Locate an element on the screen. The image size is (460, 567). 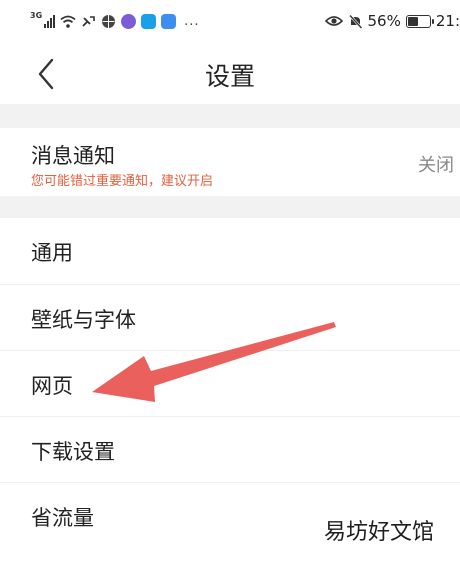
status-bar: 3G ... 56% 21: is located at coordinates (230, 22).